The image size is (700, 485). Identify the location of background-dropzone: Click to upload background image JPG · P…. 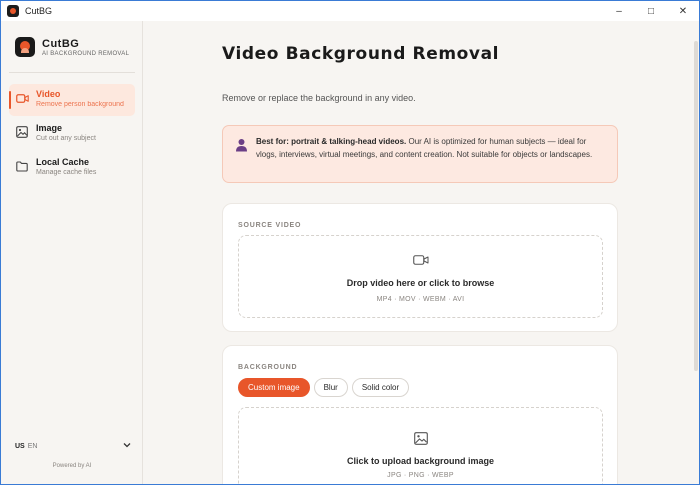
(420, 445).